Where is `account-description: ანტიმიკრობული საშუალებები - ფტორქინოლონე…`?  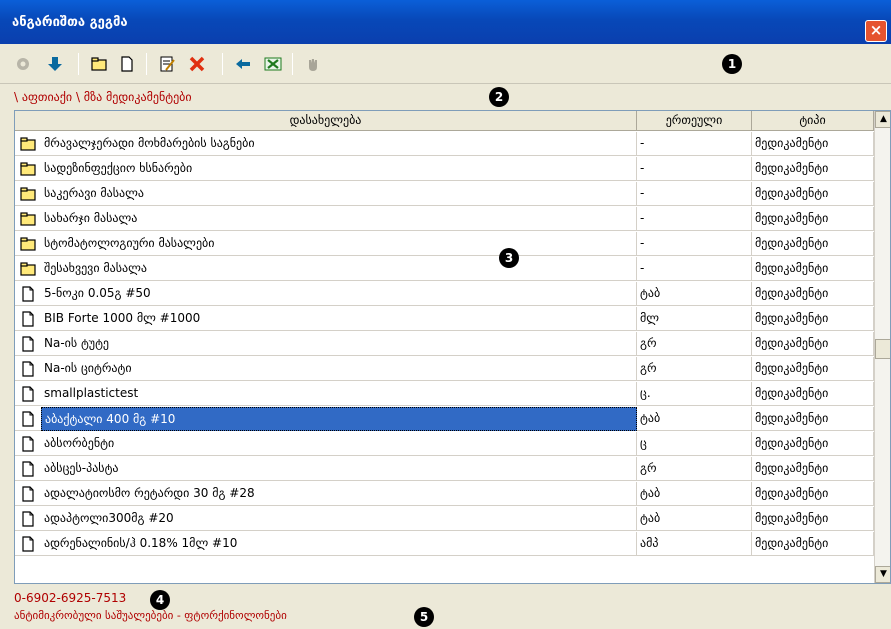
account-description: ანტიმიკრობული საშუალებები - ფტორქინოლონე… is located at coordinates (150, 615).